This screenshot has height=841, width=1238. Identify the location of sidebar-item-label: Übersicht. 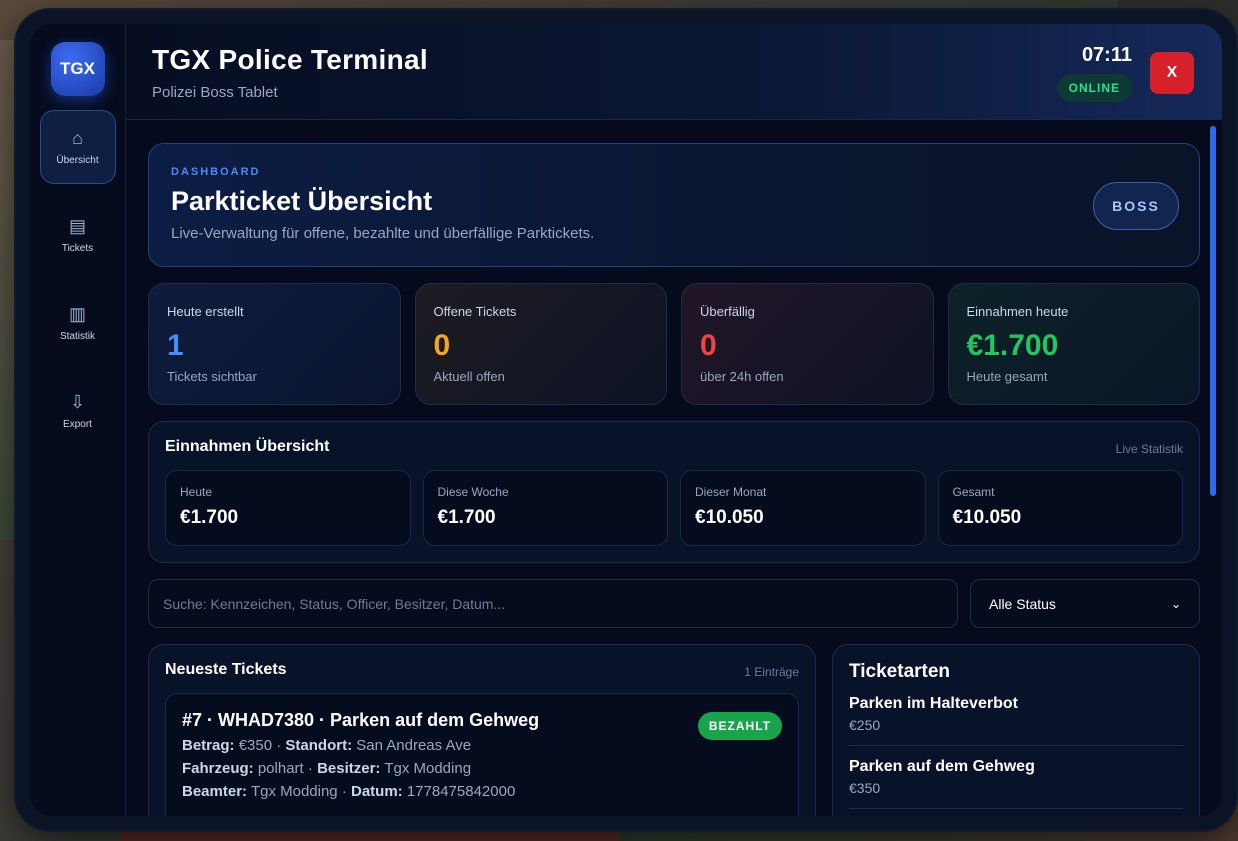
(77, 160).